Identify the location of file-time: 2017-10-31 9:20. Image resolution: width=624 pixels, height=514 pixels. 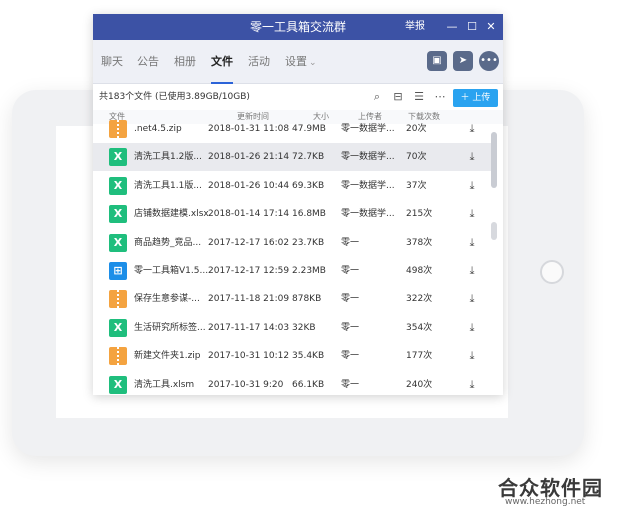
(246, 384).